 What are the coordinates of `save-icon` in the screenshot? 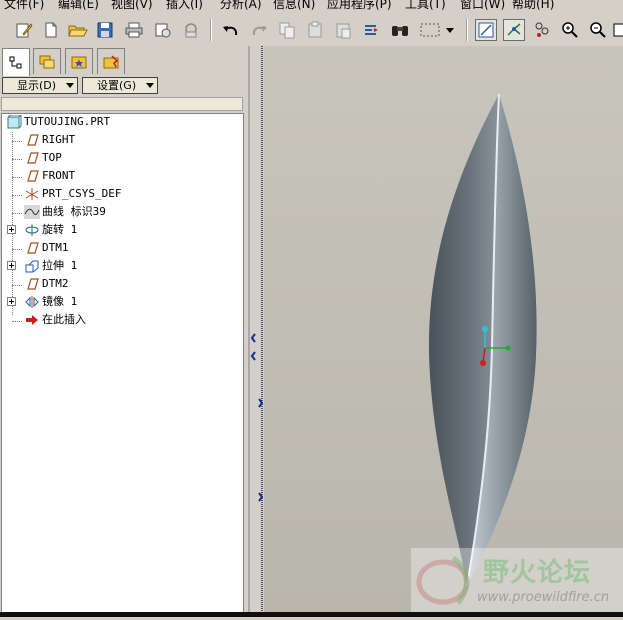 It's located at (105, 30).